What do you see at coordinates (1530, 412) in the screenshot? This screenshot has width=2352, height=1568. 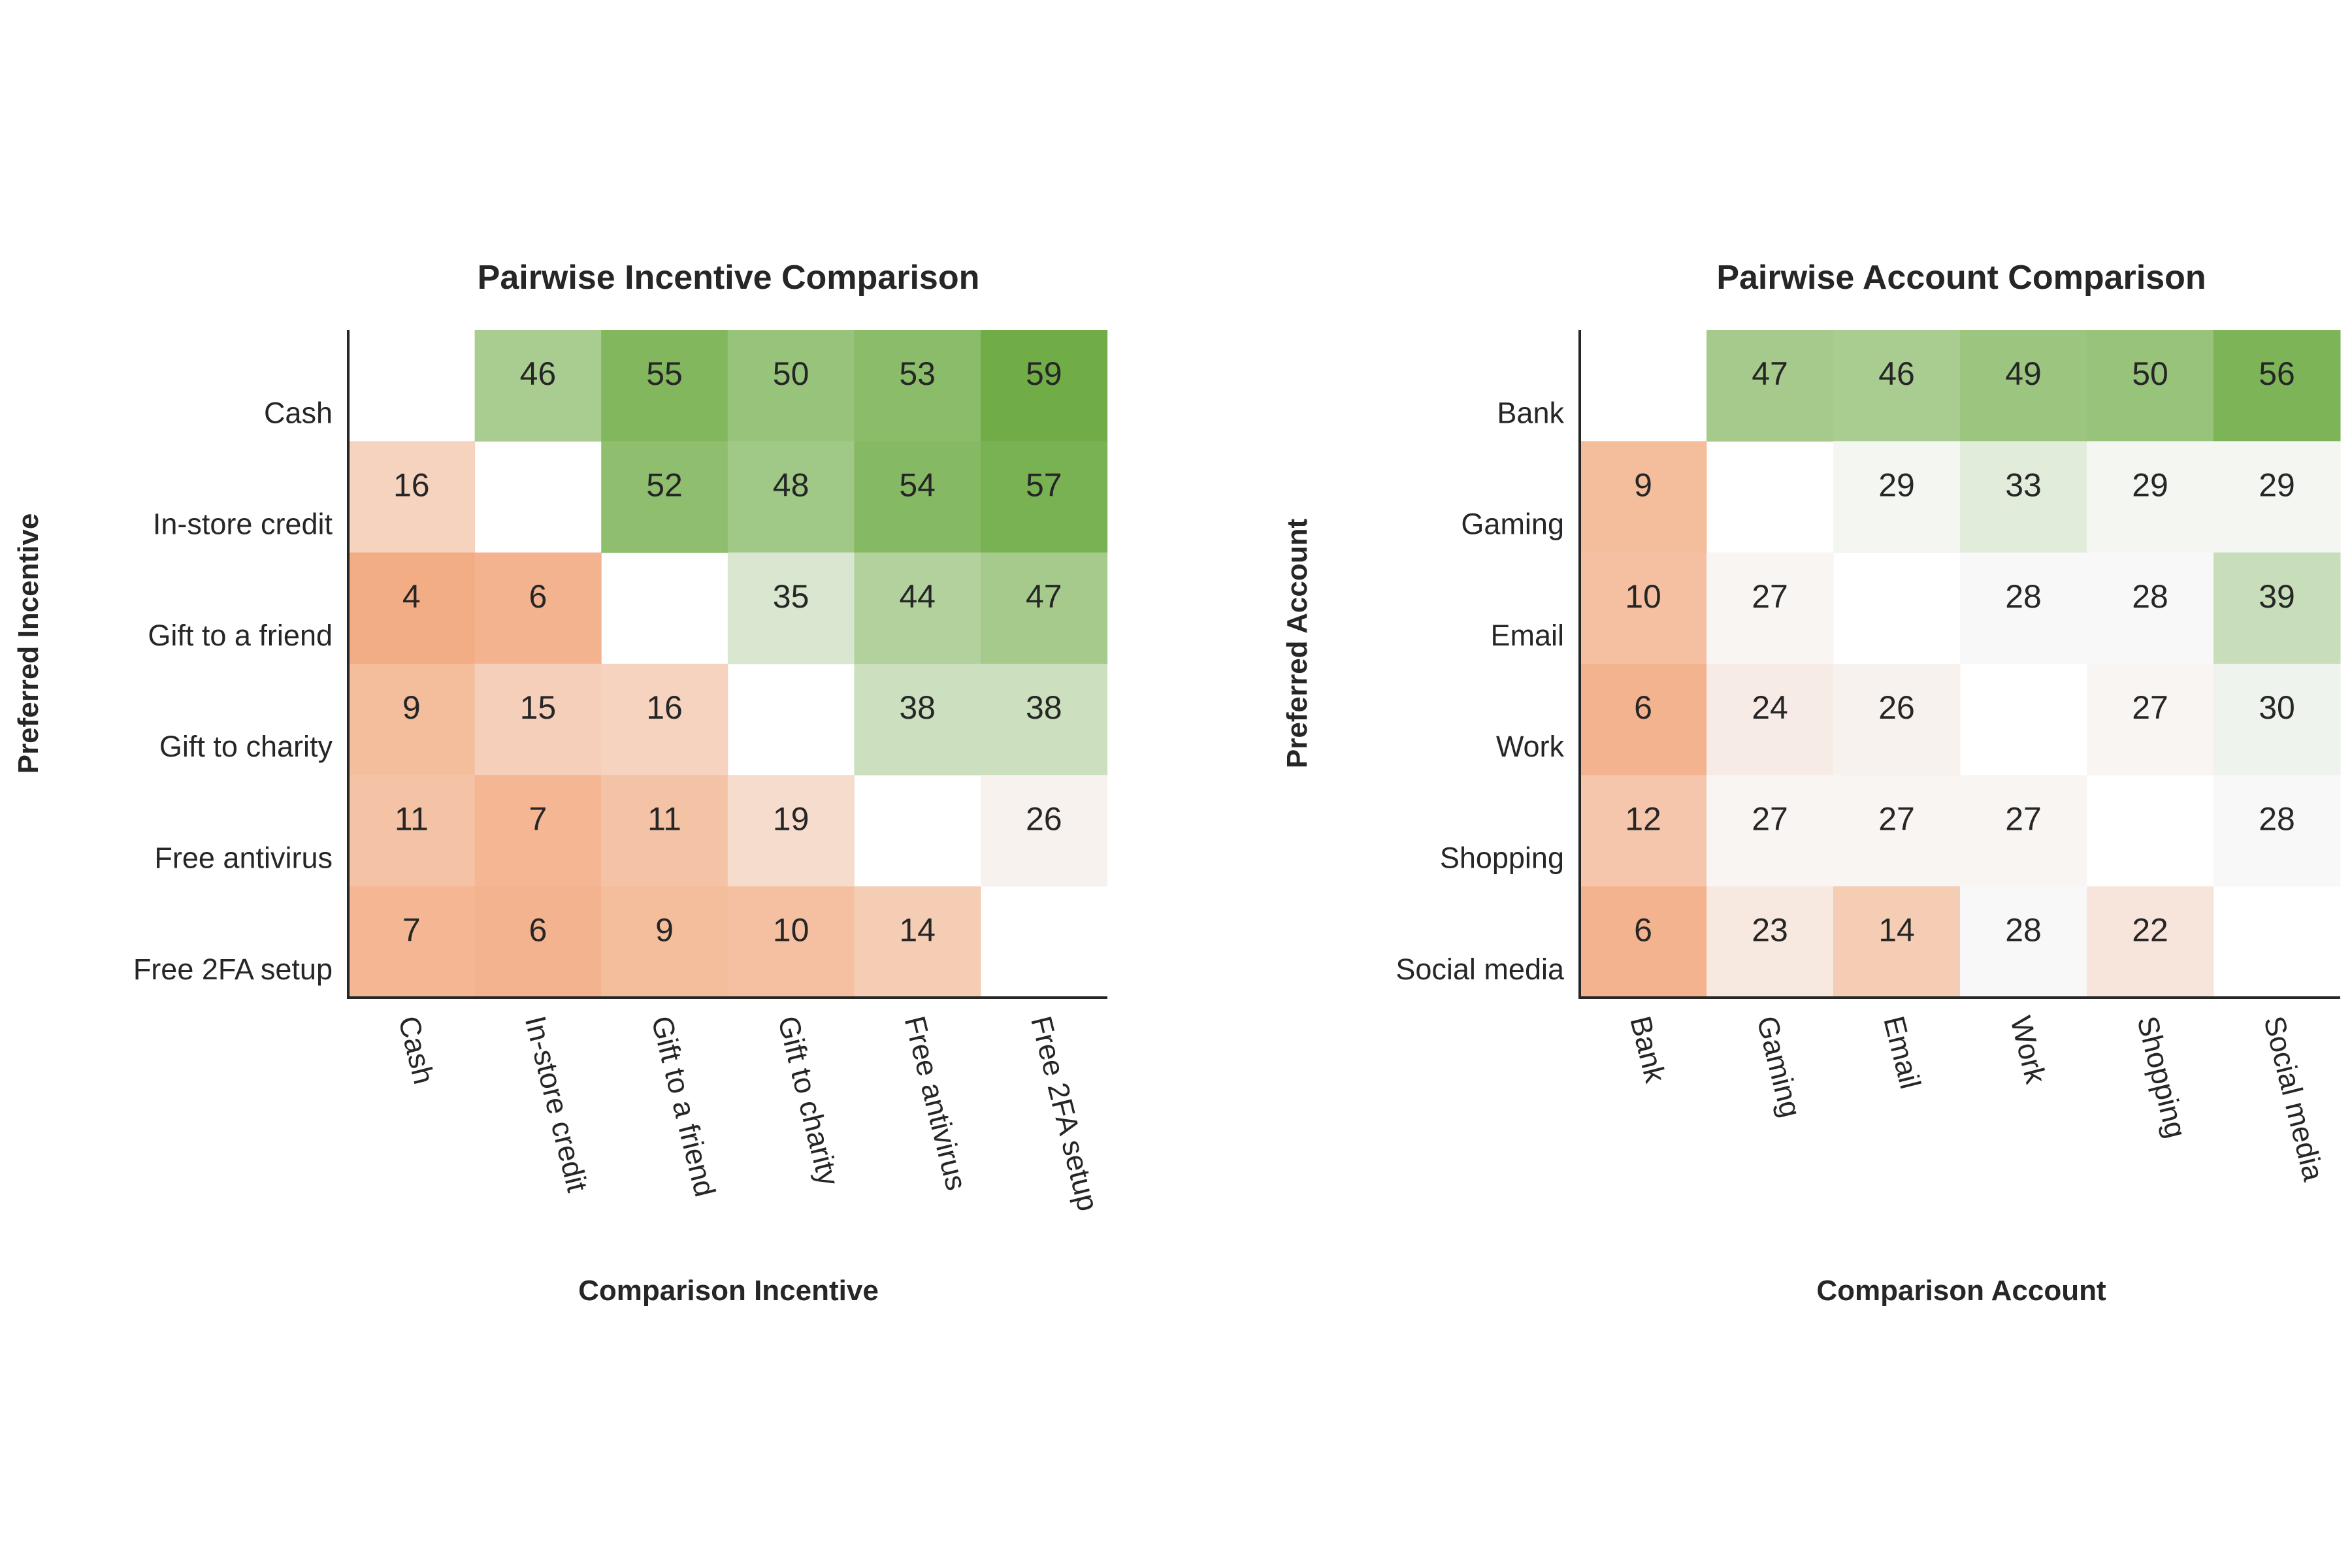 I see `y-tick-label: Bank` at bounding box center [1530, 412].